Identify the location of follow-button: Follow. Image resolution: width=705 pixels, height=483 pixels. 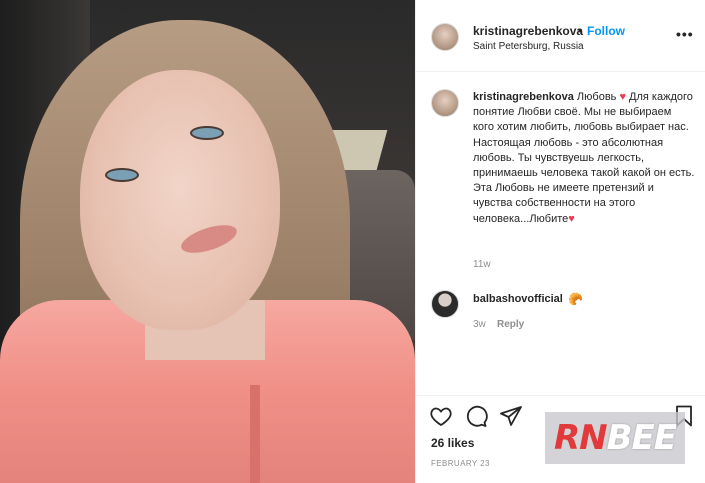
(606, 31).